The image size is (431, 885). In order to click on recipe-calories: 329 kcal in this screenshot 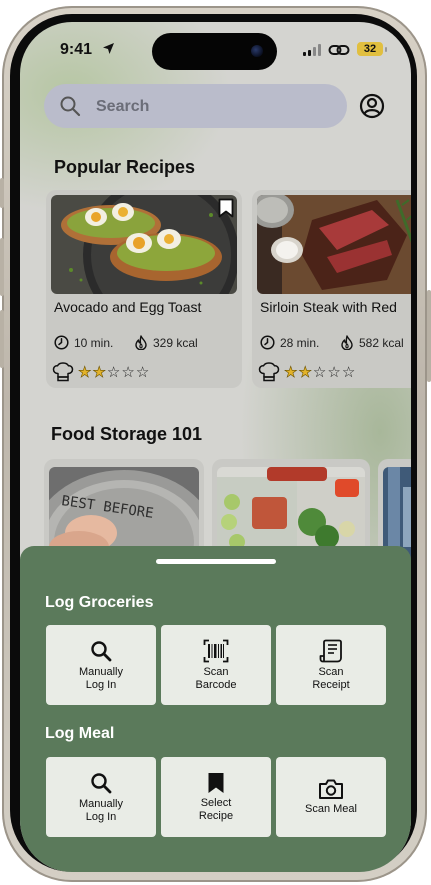, I will do `click(166, 342)`.